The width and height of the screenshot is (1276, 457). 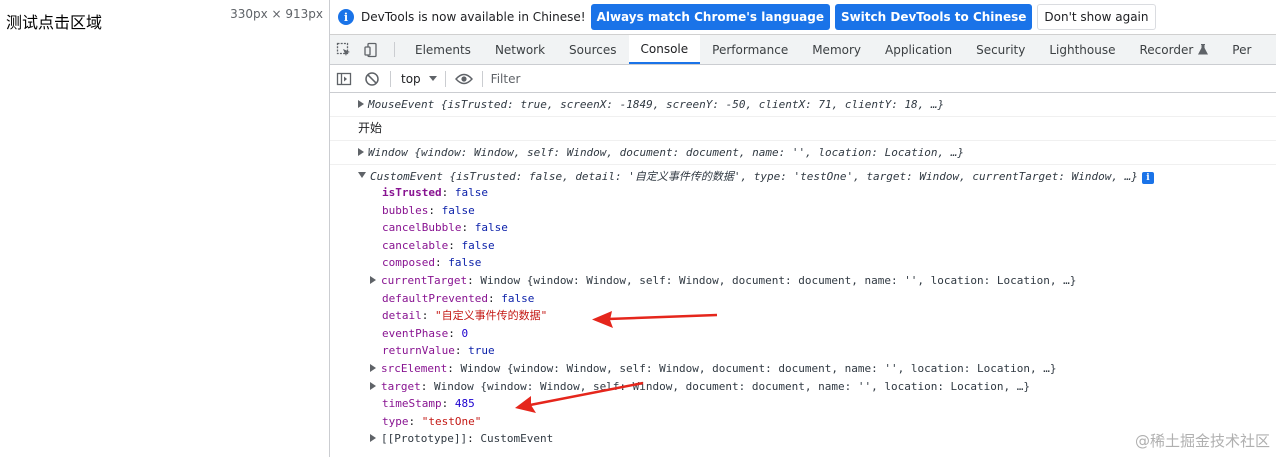 I want to click on clear-console-icon, so click(x=372, y=79).